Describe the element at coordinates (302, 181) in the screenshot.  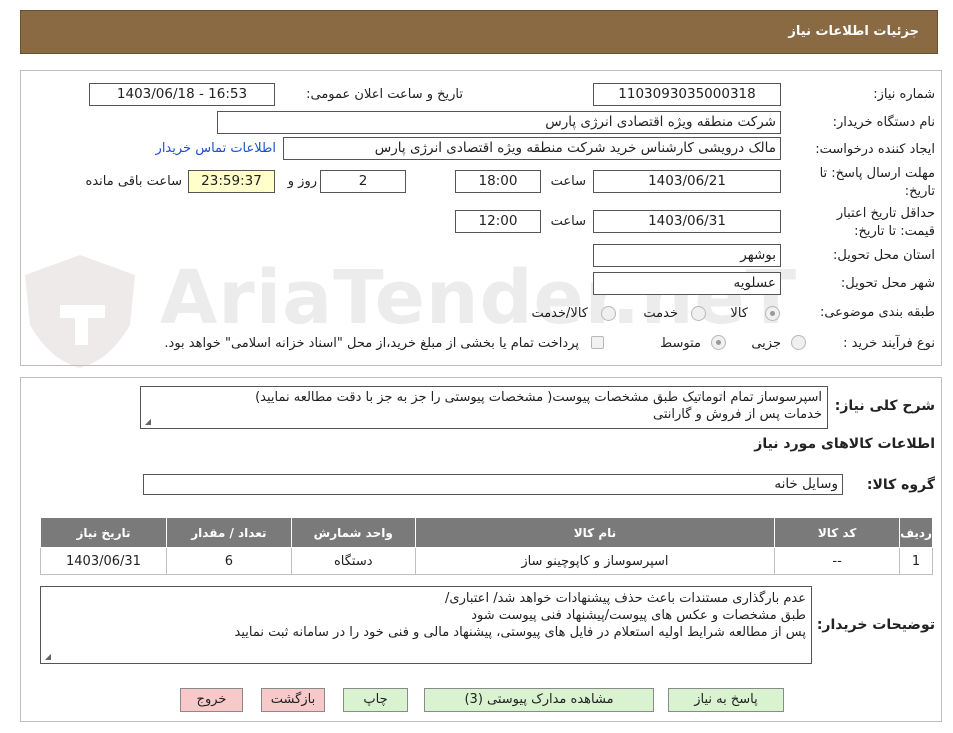
I see `days-label: روز و` at that location.